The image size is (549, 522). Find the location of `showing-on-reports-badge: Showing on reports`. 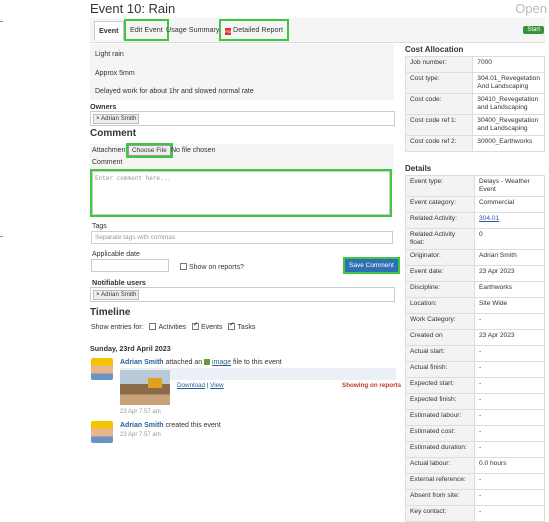

showing-on-reports-badge: Showing on reports is located at coordinates (372, 385).